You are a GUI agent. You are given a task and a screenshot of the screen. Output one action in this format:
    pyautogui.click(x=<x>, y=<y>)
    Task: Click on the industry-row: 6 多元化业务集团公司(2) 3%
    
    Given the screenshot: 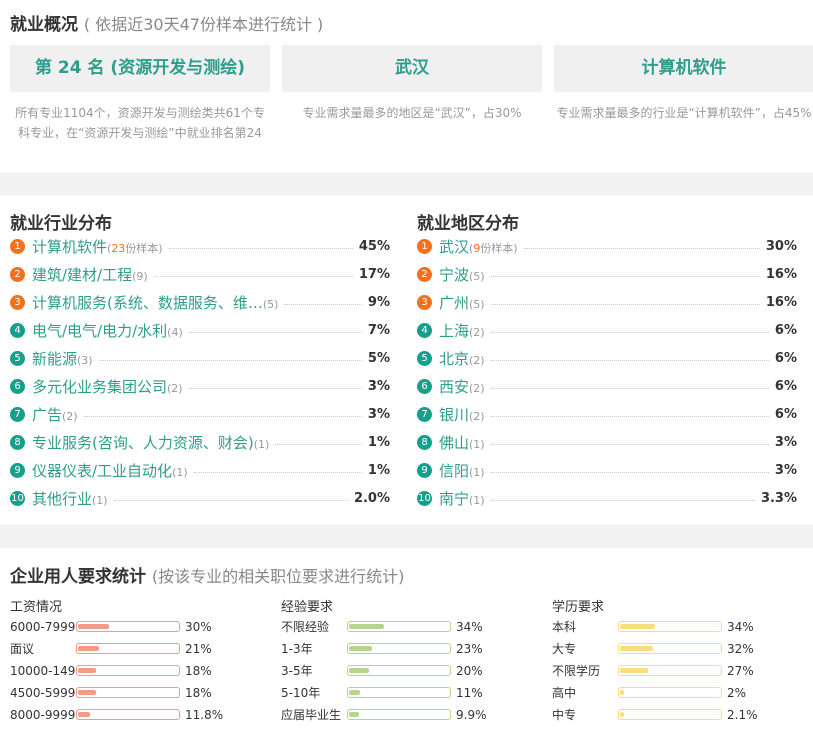 What is the action you would take?
    pyautogui.click(x=200, y=387)
    